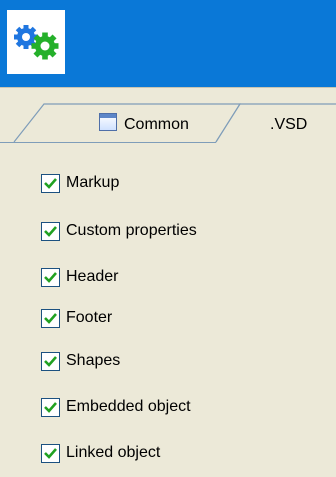 This screenshot has height=477, width=336. Describe the element at coordinates (156, 125) in the screenshot. I see `tab-common: Common` at that location.